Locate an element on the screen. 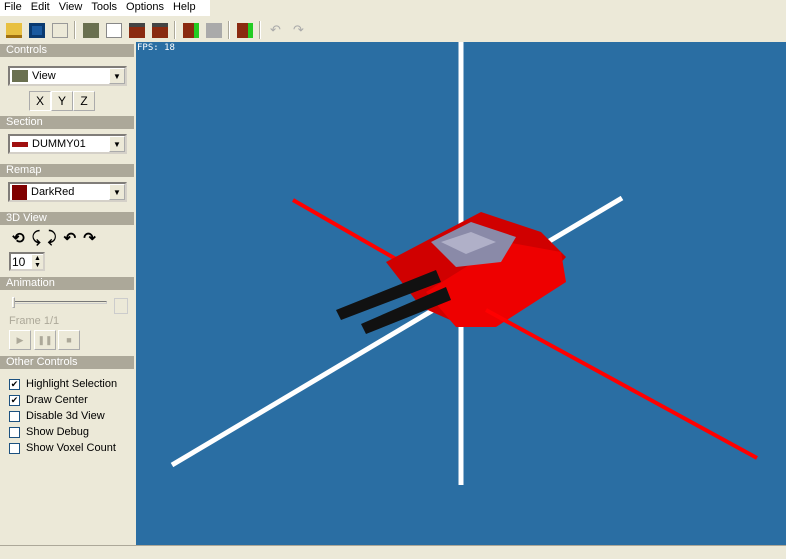 The width and height of the screenshot is (786, 559). pause-icon: ❚❚ is located at coordinates (45, 339).